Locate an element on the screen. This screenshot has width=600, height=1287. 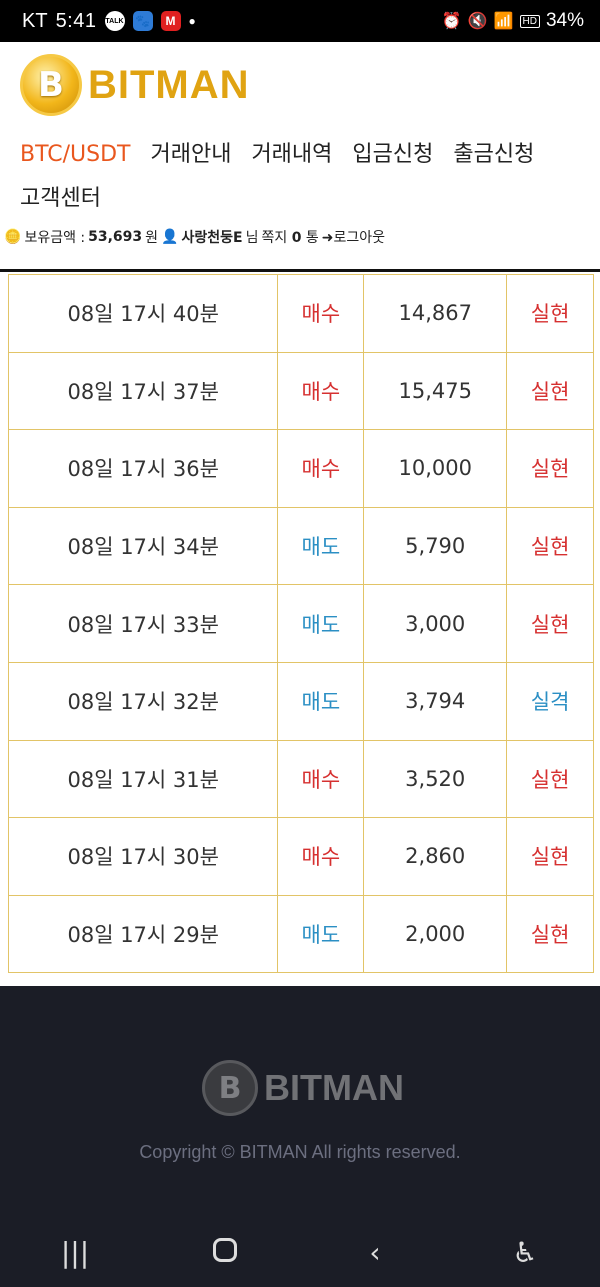
table-row: 08일 17시 34분 매도 5,790 실현 is located at coordinates (300, 546).